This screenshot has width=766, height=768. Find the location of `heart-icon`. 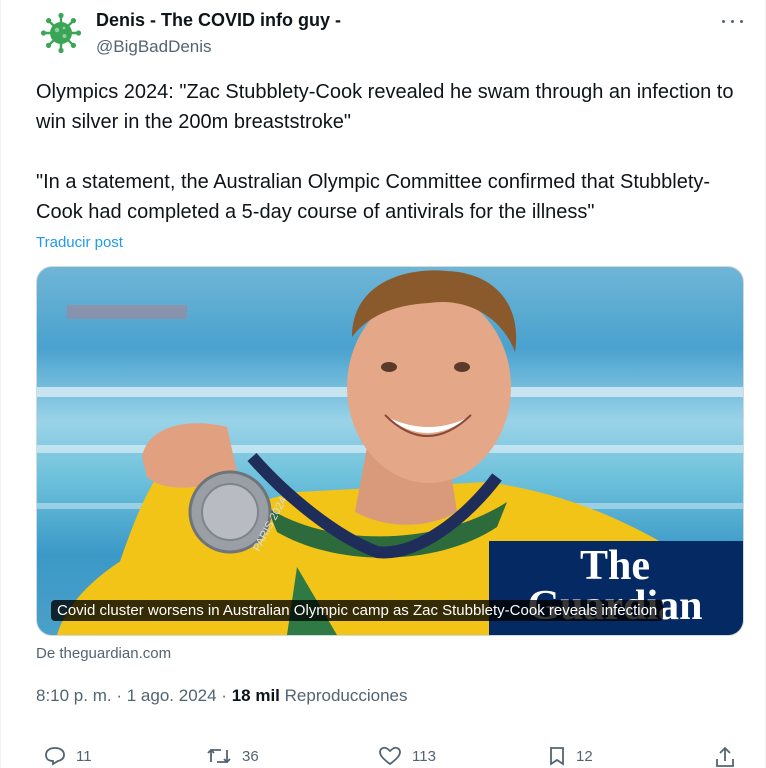

heart-icon is located at coordinates (390, 756).